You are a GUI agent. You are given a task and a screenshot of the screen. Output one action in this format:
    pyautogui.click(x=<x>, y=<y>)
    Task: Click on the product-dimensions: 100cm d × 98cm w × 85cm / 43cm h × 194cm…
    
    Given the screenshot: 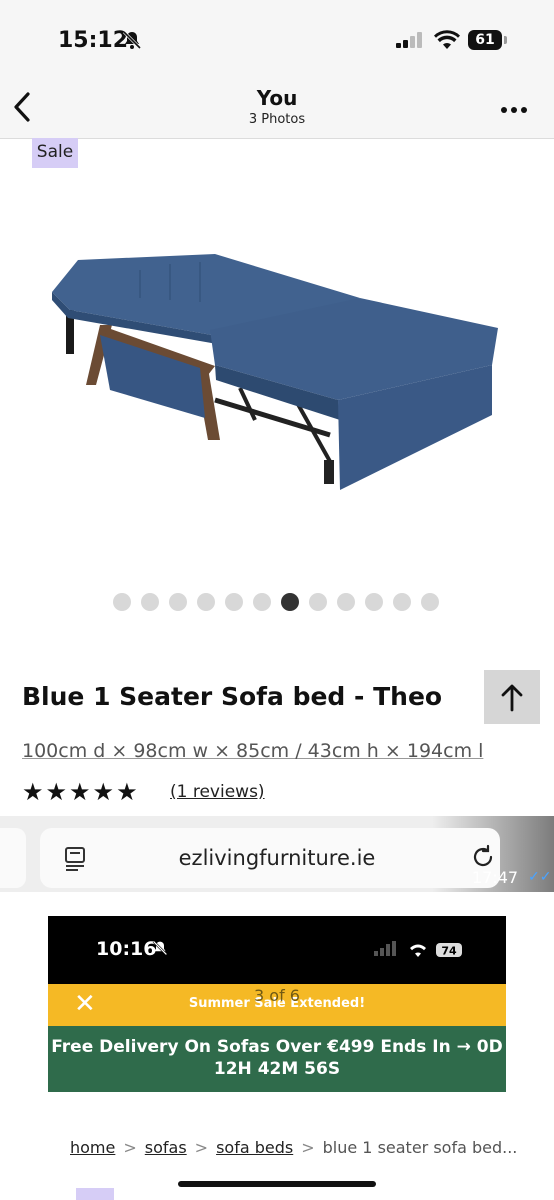 What is the action you would take?
    pyautogui.click(x=252, y=751)
    